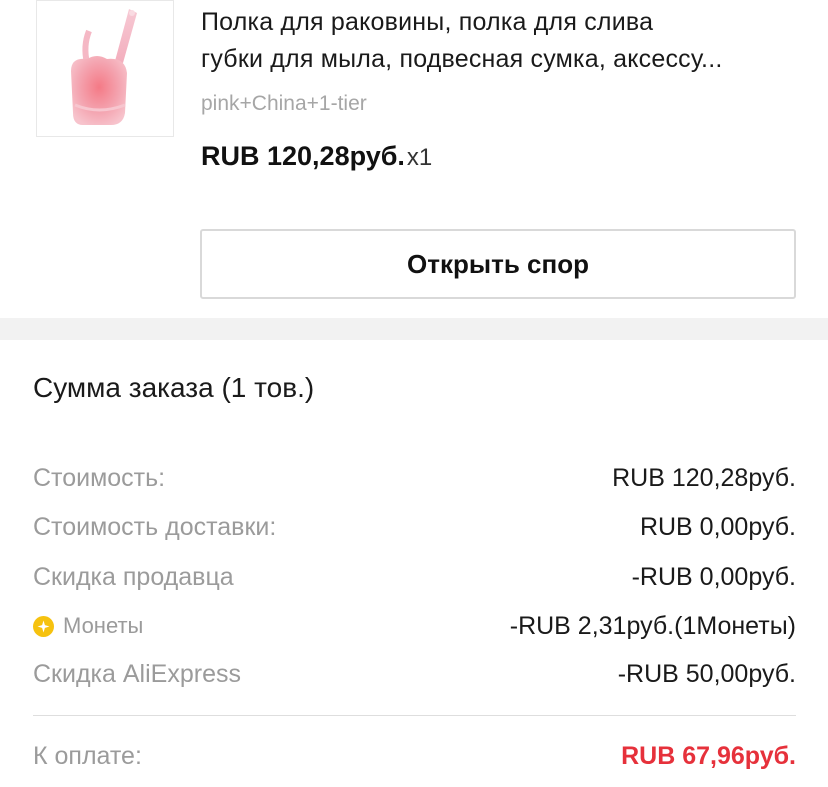 Image resolution: width=828 pixels, height=787 pixels. Describe the element at coordinates (414, 478) in the screenshot. I see `summary-row-cost: Стоимость: RUB 120,28руб.` at that location.